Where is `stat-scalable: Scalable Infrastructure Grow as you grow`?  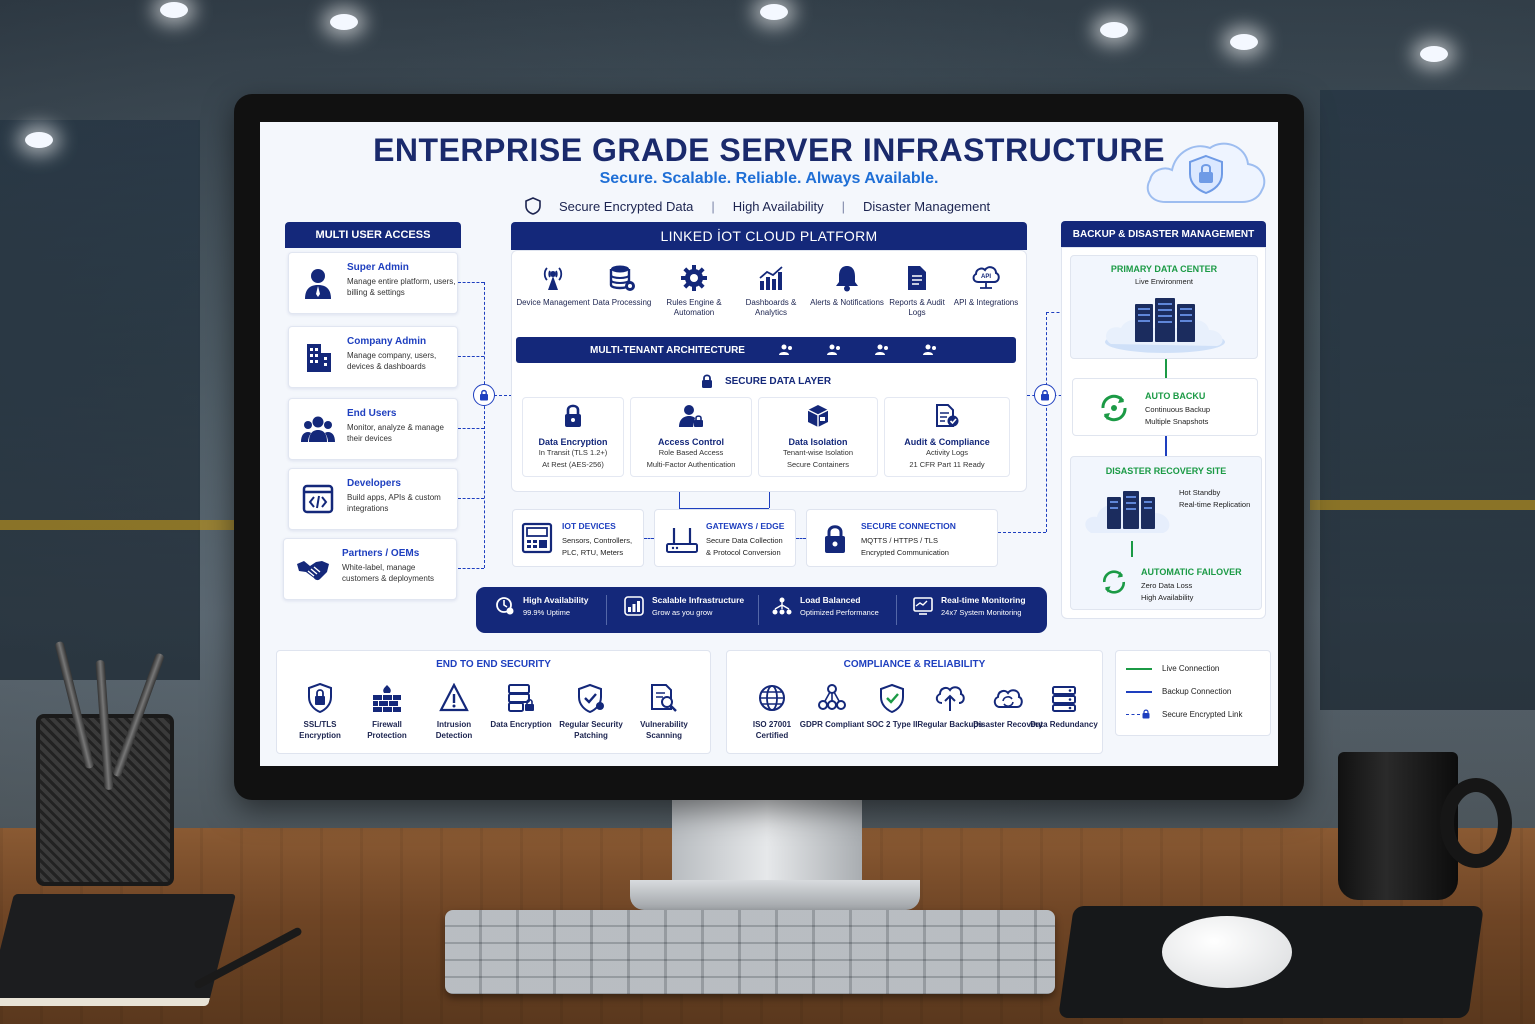 stat-scalable: Scalable Infrastructure Grow as you grow is located at coordinates (684, 606).